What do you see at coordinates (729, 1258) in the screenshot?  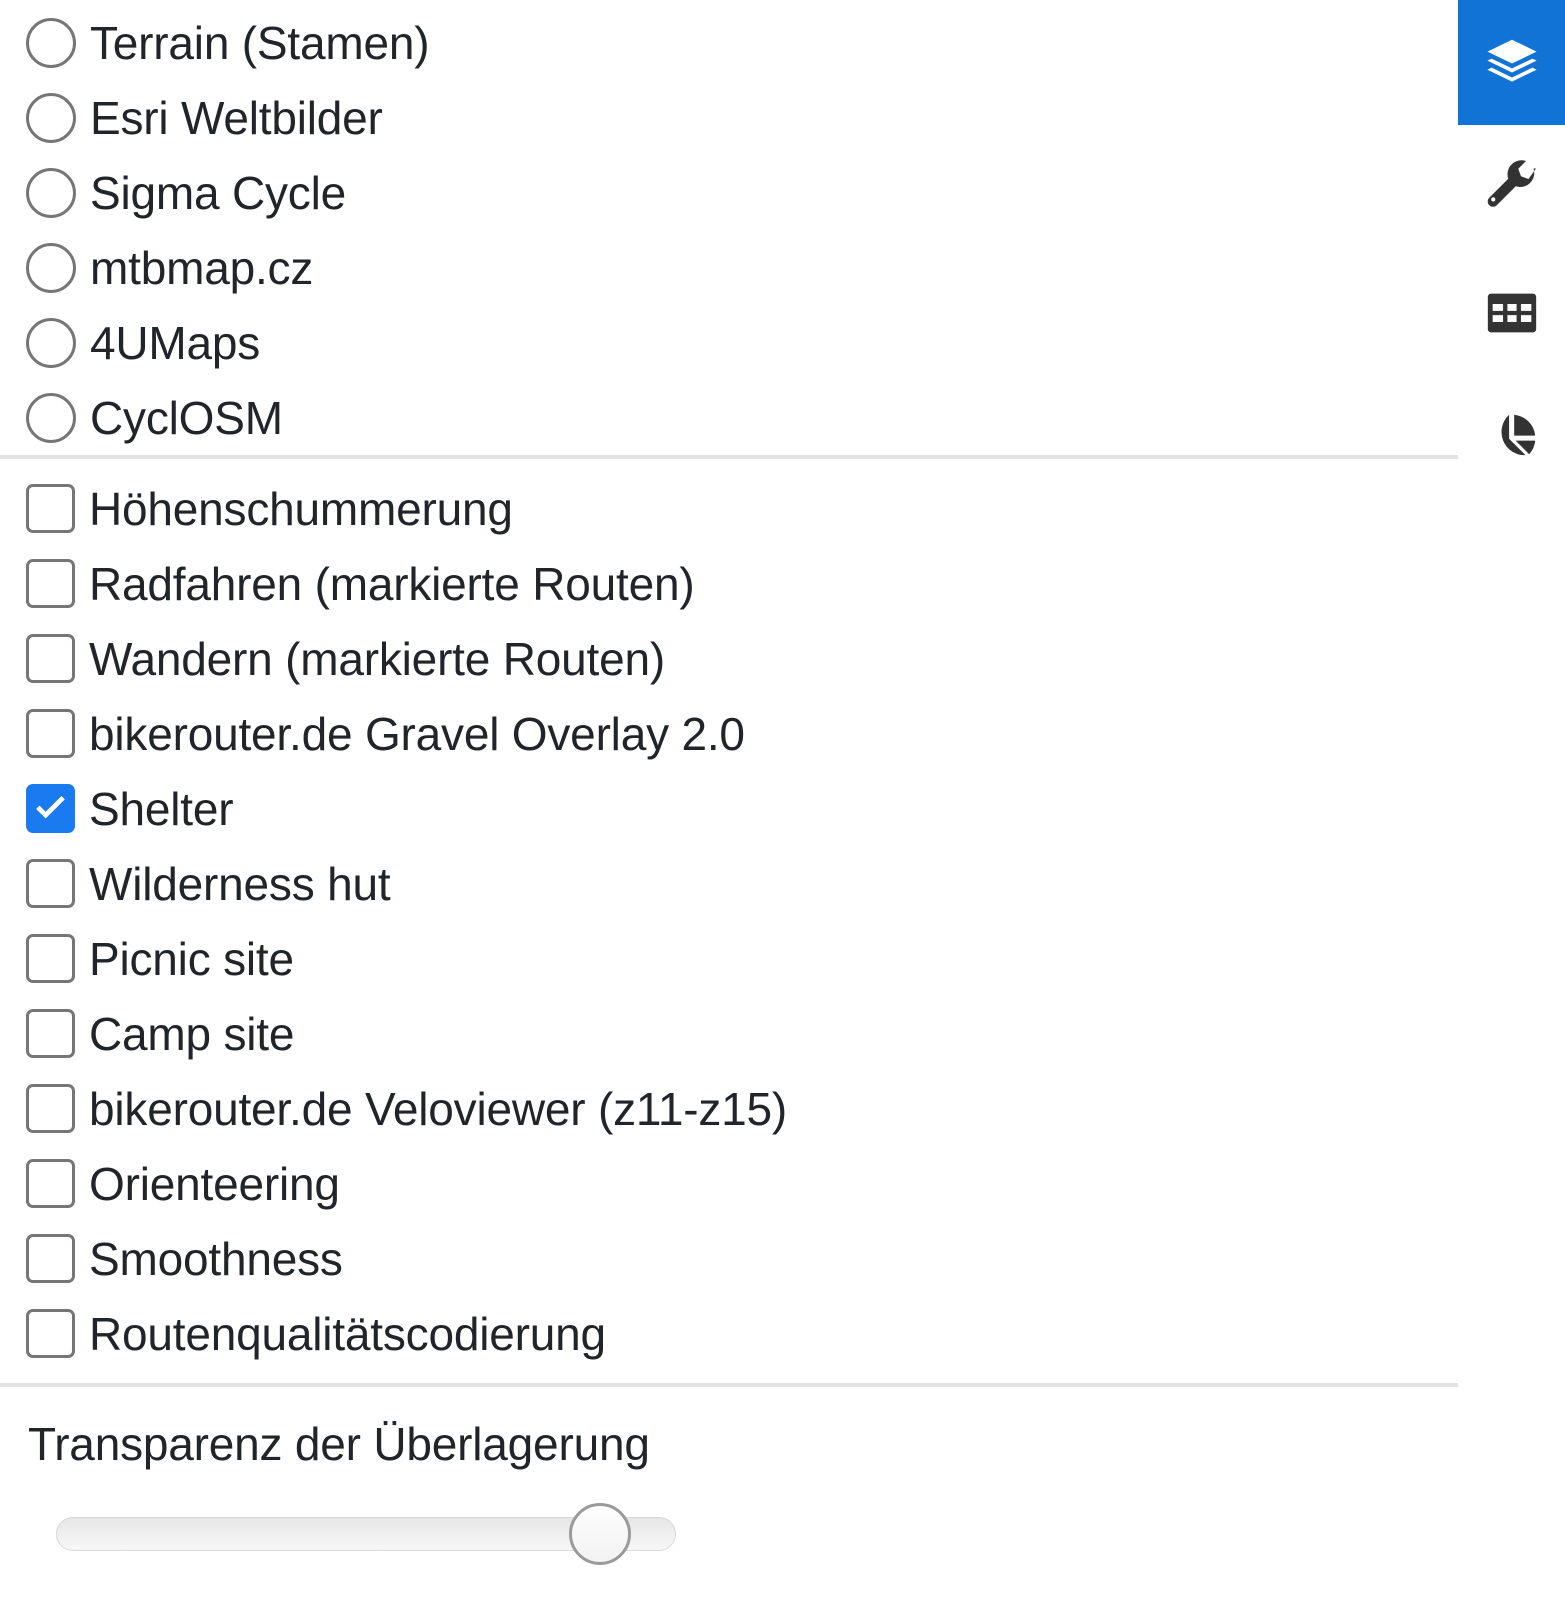 I see `overlay-option: Smoothness` at bounding box center [729, 1258].